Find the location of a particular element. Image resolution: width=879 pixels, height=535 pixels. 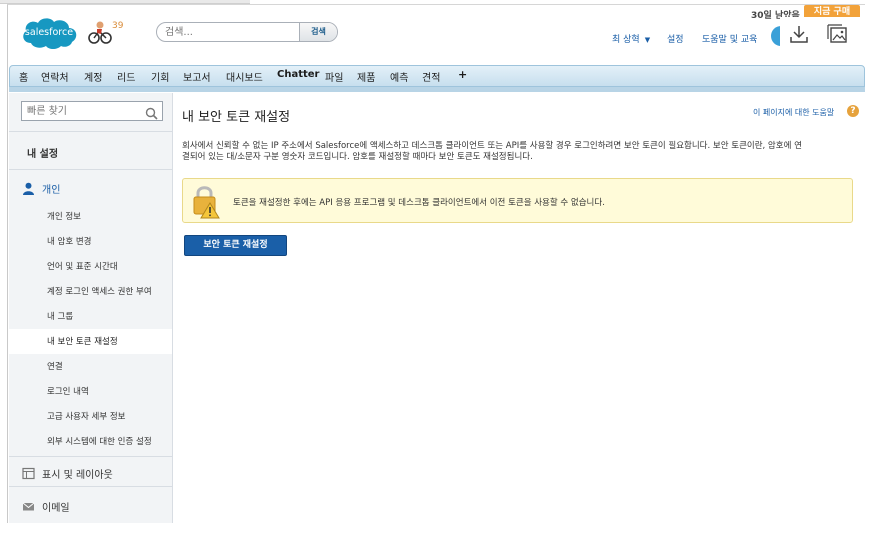

sidebar-section-display-layout: 표시 및 레이아웃 is located at coordinates (90, 472).